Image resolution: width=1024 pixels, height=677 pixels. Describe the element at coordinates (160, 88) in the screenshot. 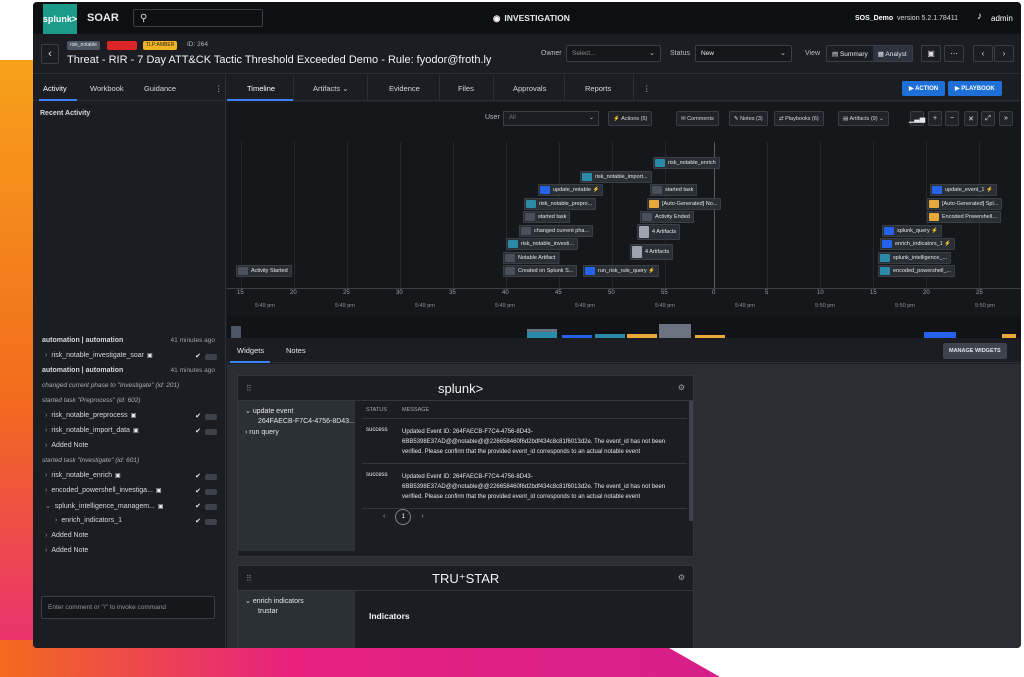

I see `tab-guidance: Guidance` at that location.